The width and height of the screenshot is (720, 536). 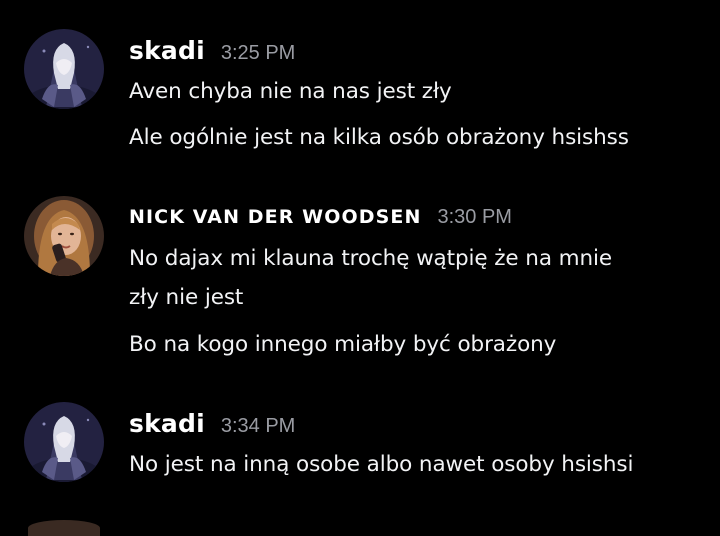 I want to click on message-text: zły nie jest, so click(x=186, y=297).